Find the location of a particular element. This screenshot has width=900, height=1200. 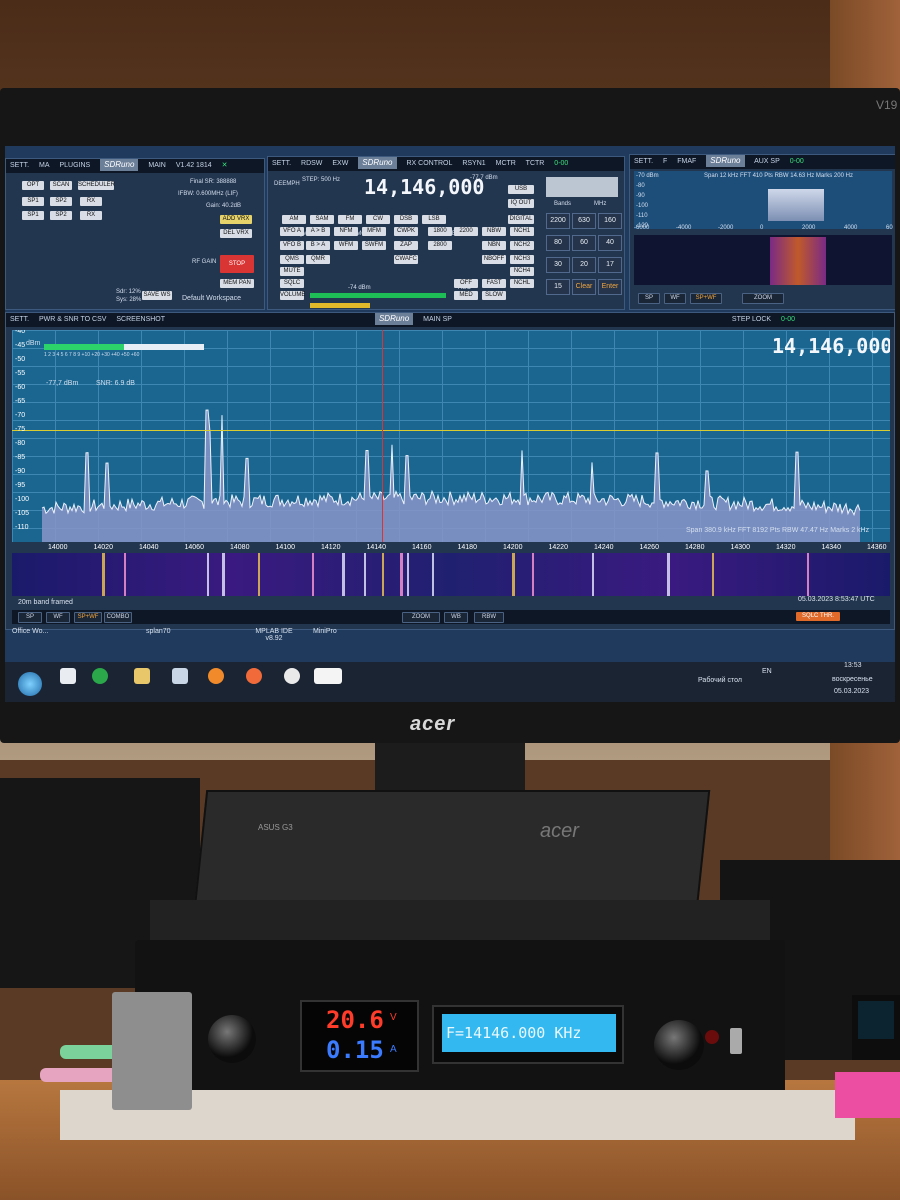

language-indicator: EN is located at coordinates (767, 671).